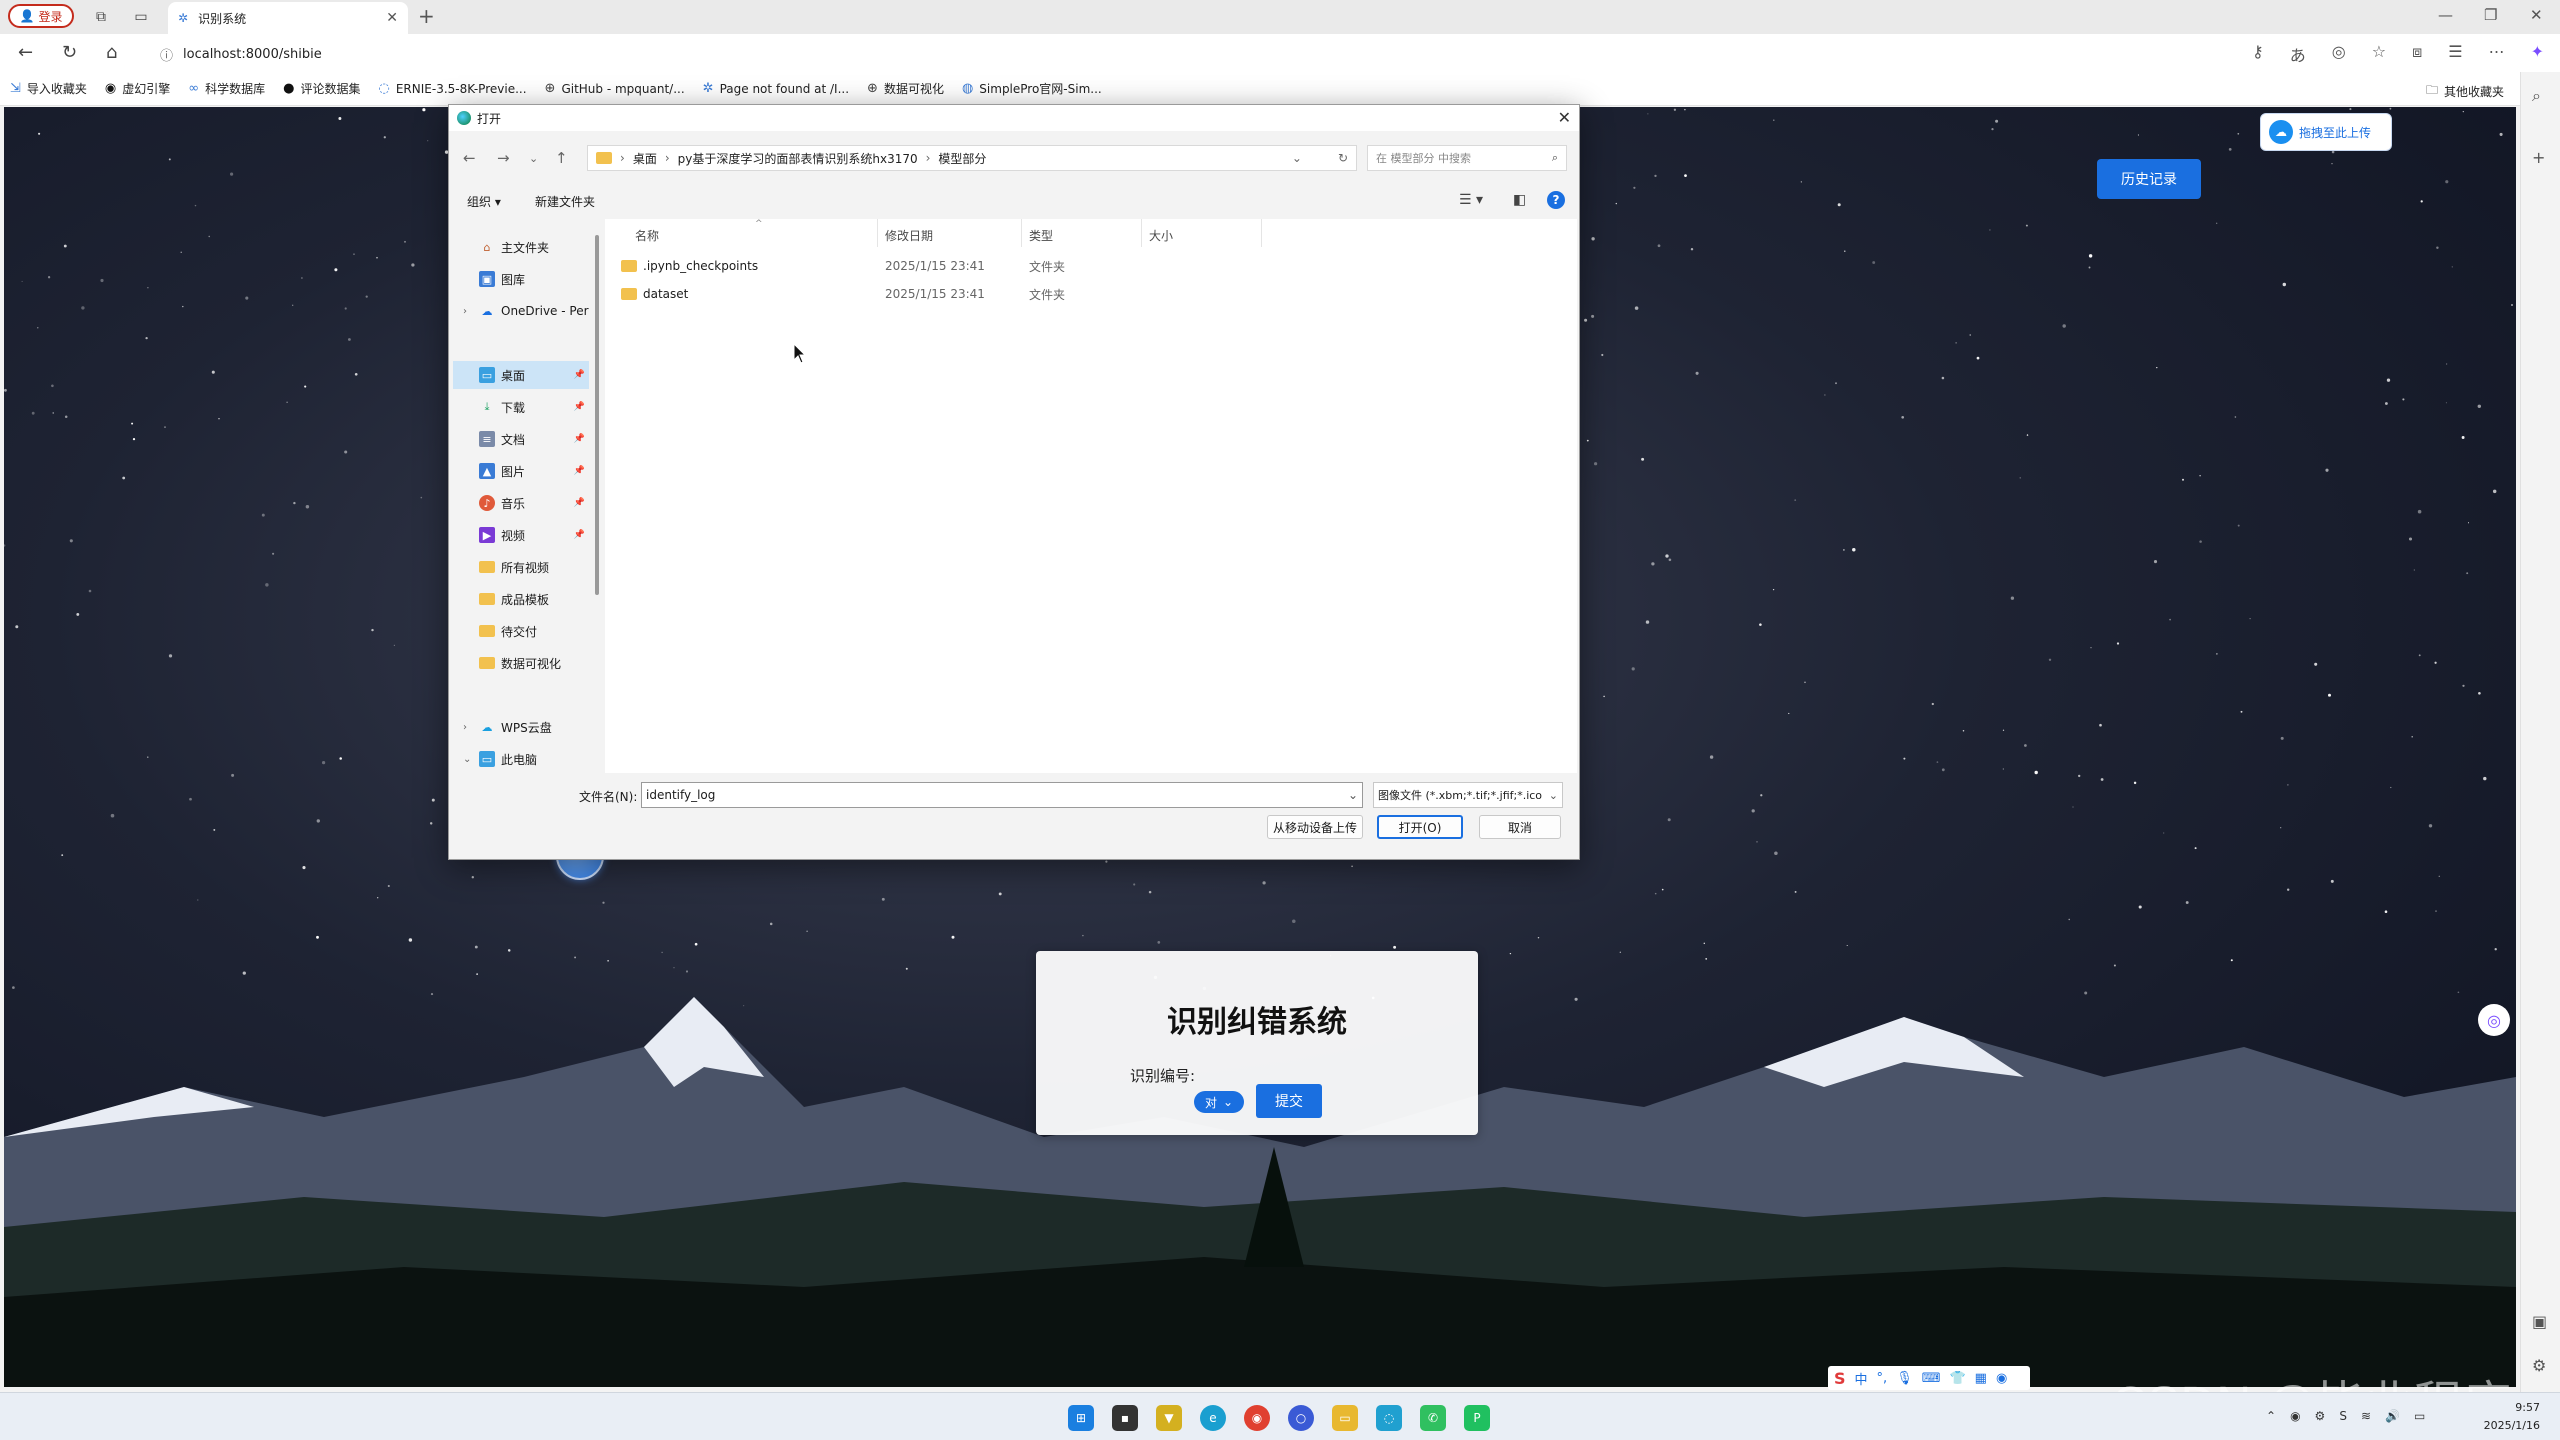  I want to click on tray-ime-icon: S, so click(2343, 1416).